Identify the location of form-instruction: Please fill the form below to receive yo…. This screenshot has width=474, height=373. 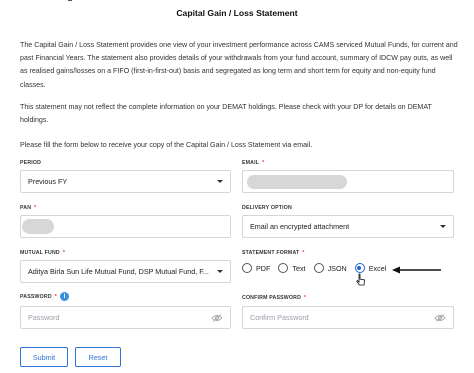
(166, 145).